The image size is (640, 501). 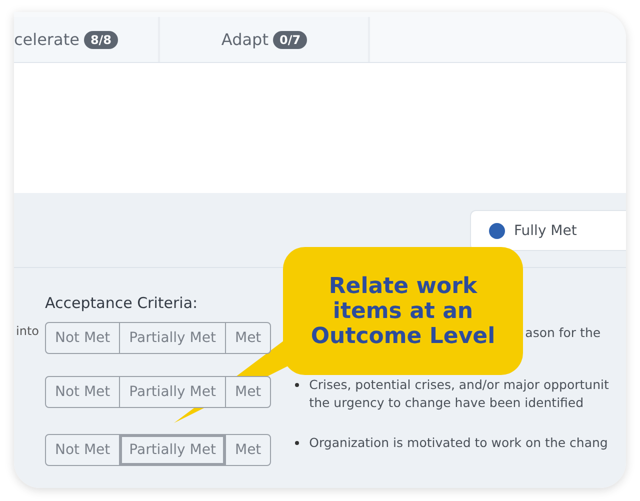 What do you see at coordinates (458, 443) in the screenshot?
I see `criteria-text: Organization is motivated to work on the chang` at bounding box center [458, 443].